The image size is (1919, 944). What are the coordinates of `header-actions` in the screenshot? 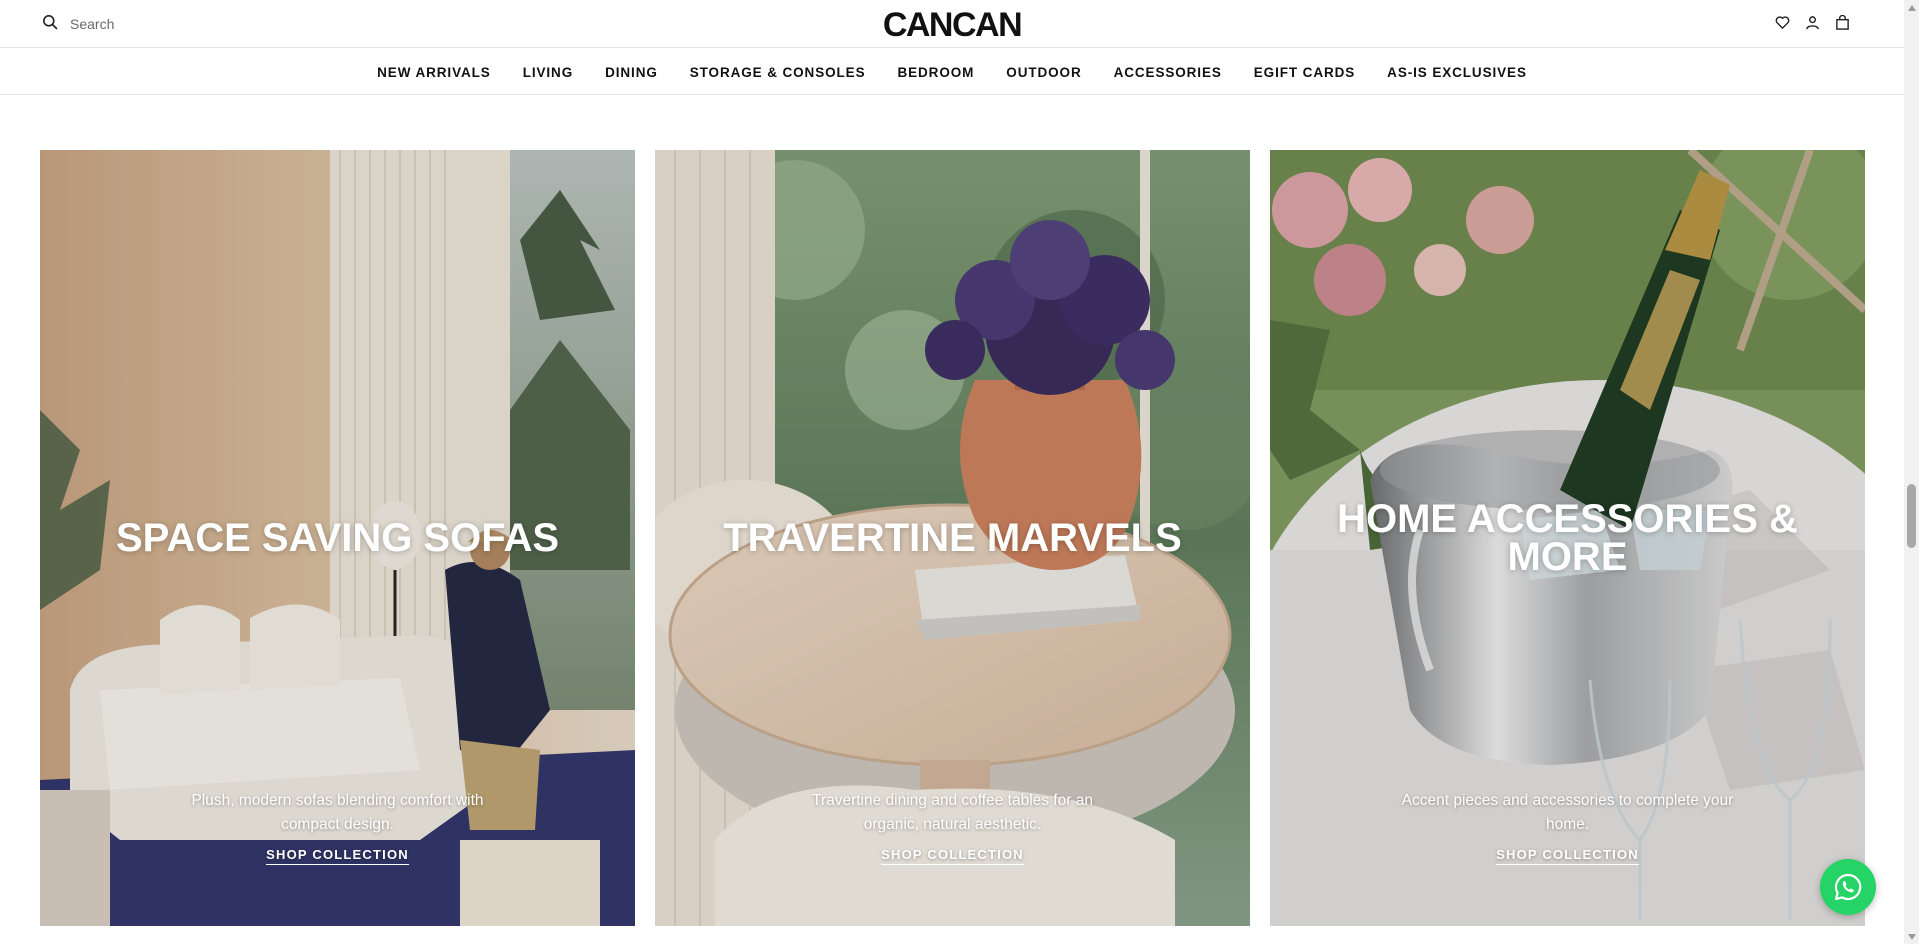 It's located at (1812, 22).